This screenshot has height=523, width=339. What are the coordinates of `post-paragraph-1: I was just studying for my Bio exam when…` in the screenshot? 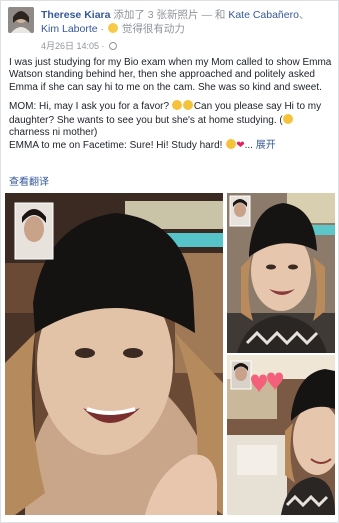 It's located at (170, 75).